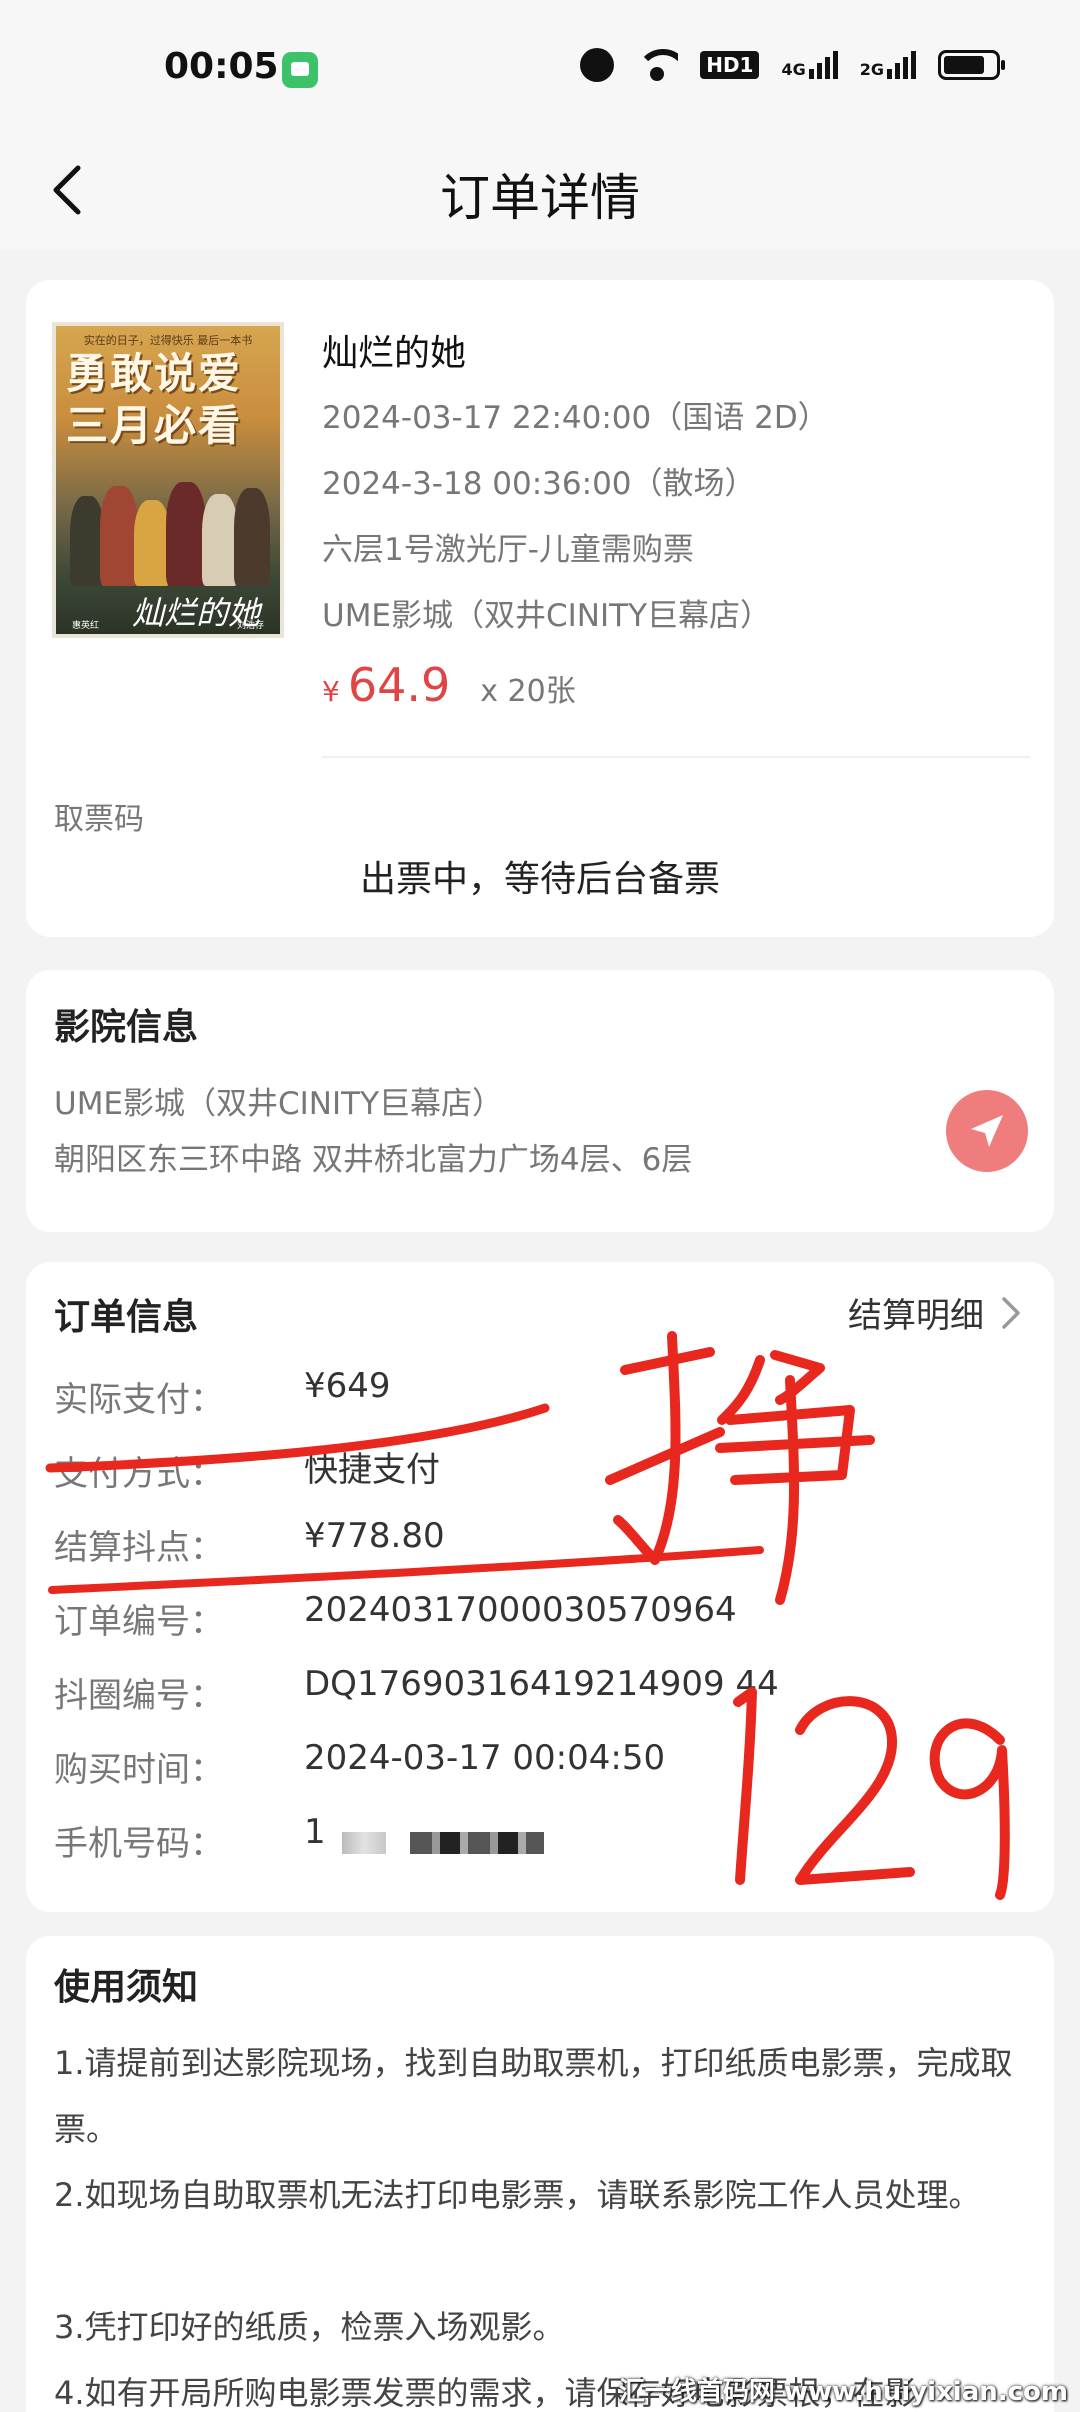 This screenshot has height=2412, width=1080. I want to click on status-icons: HD1 4G 2G, so click(792, 65).